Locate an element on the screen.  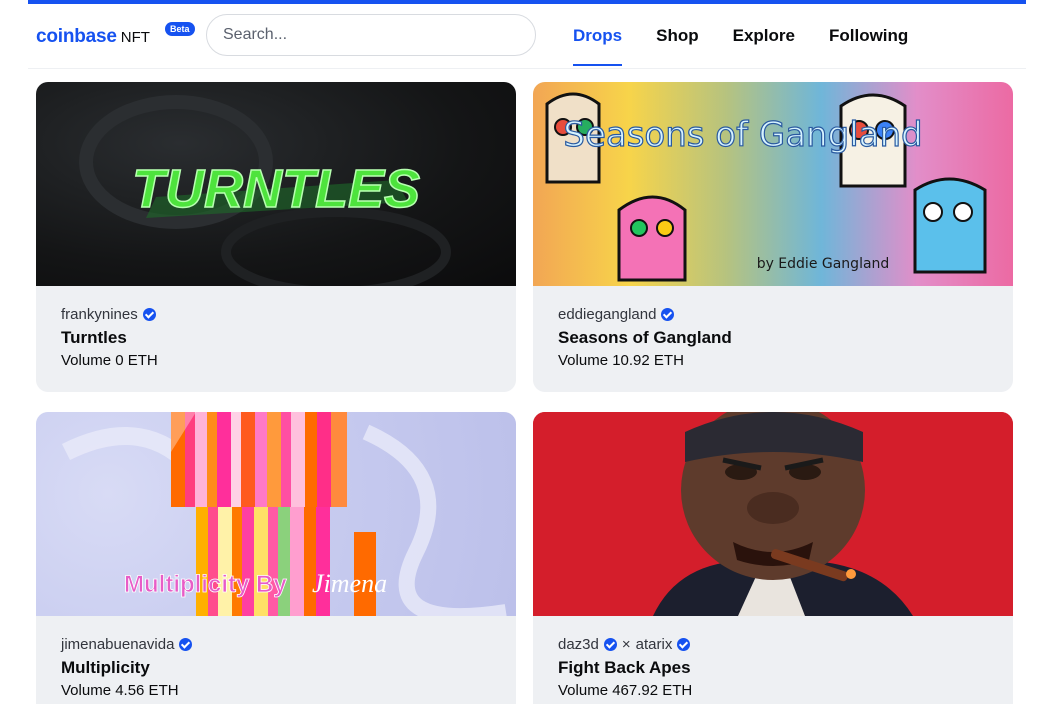
multiplicity-art-signature: Jimena is located at coordinates (349, 583).